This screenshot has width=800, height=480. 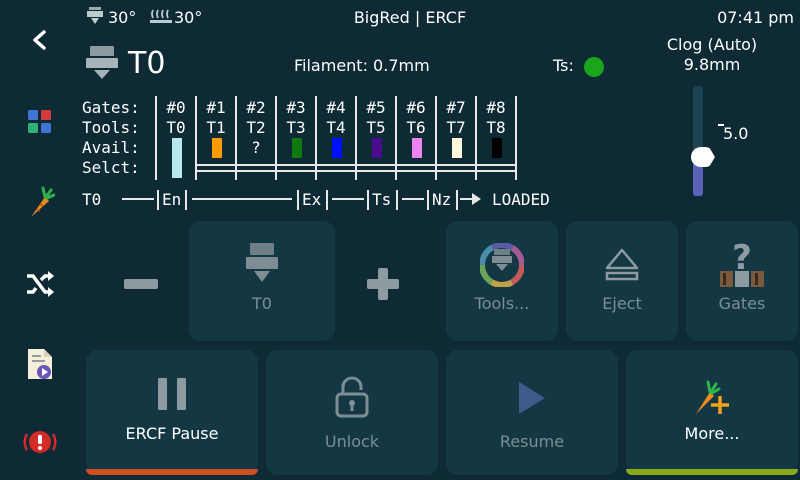 What do you see at coordinates (172, 472) in the screenshot?
I see `pause-accent-bar` at bounding box center [172, 472].